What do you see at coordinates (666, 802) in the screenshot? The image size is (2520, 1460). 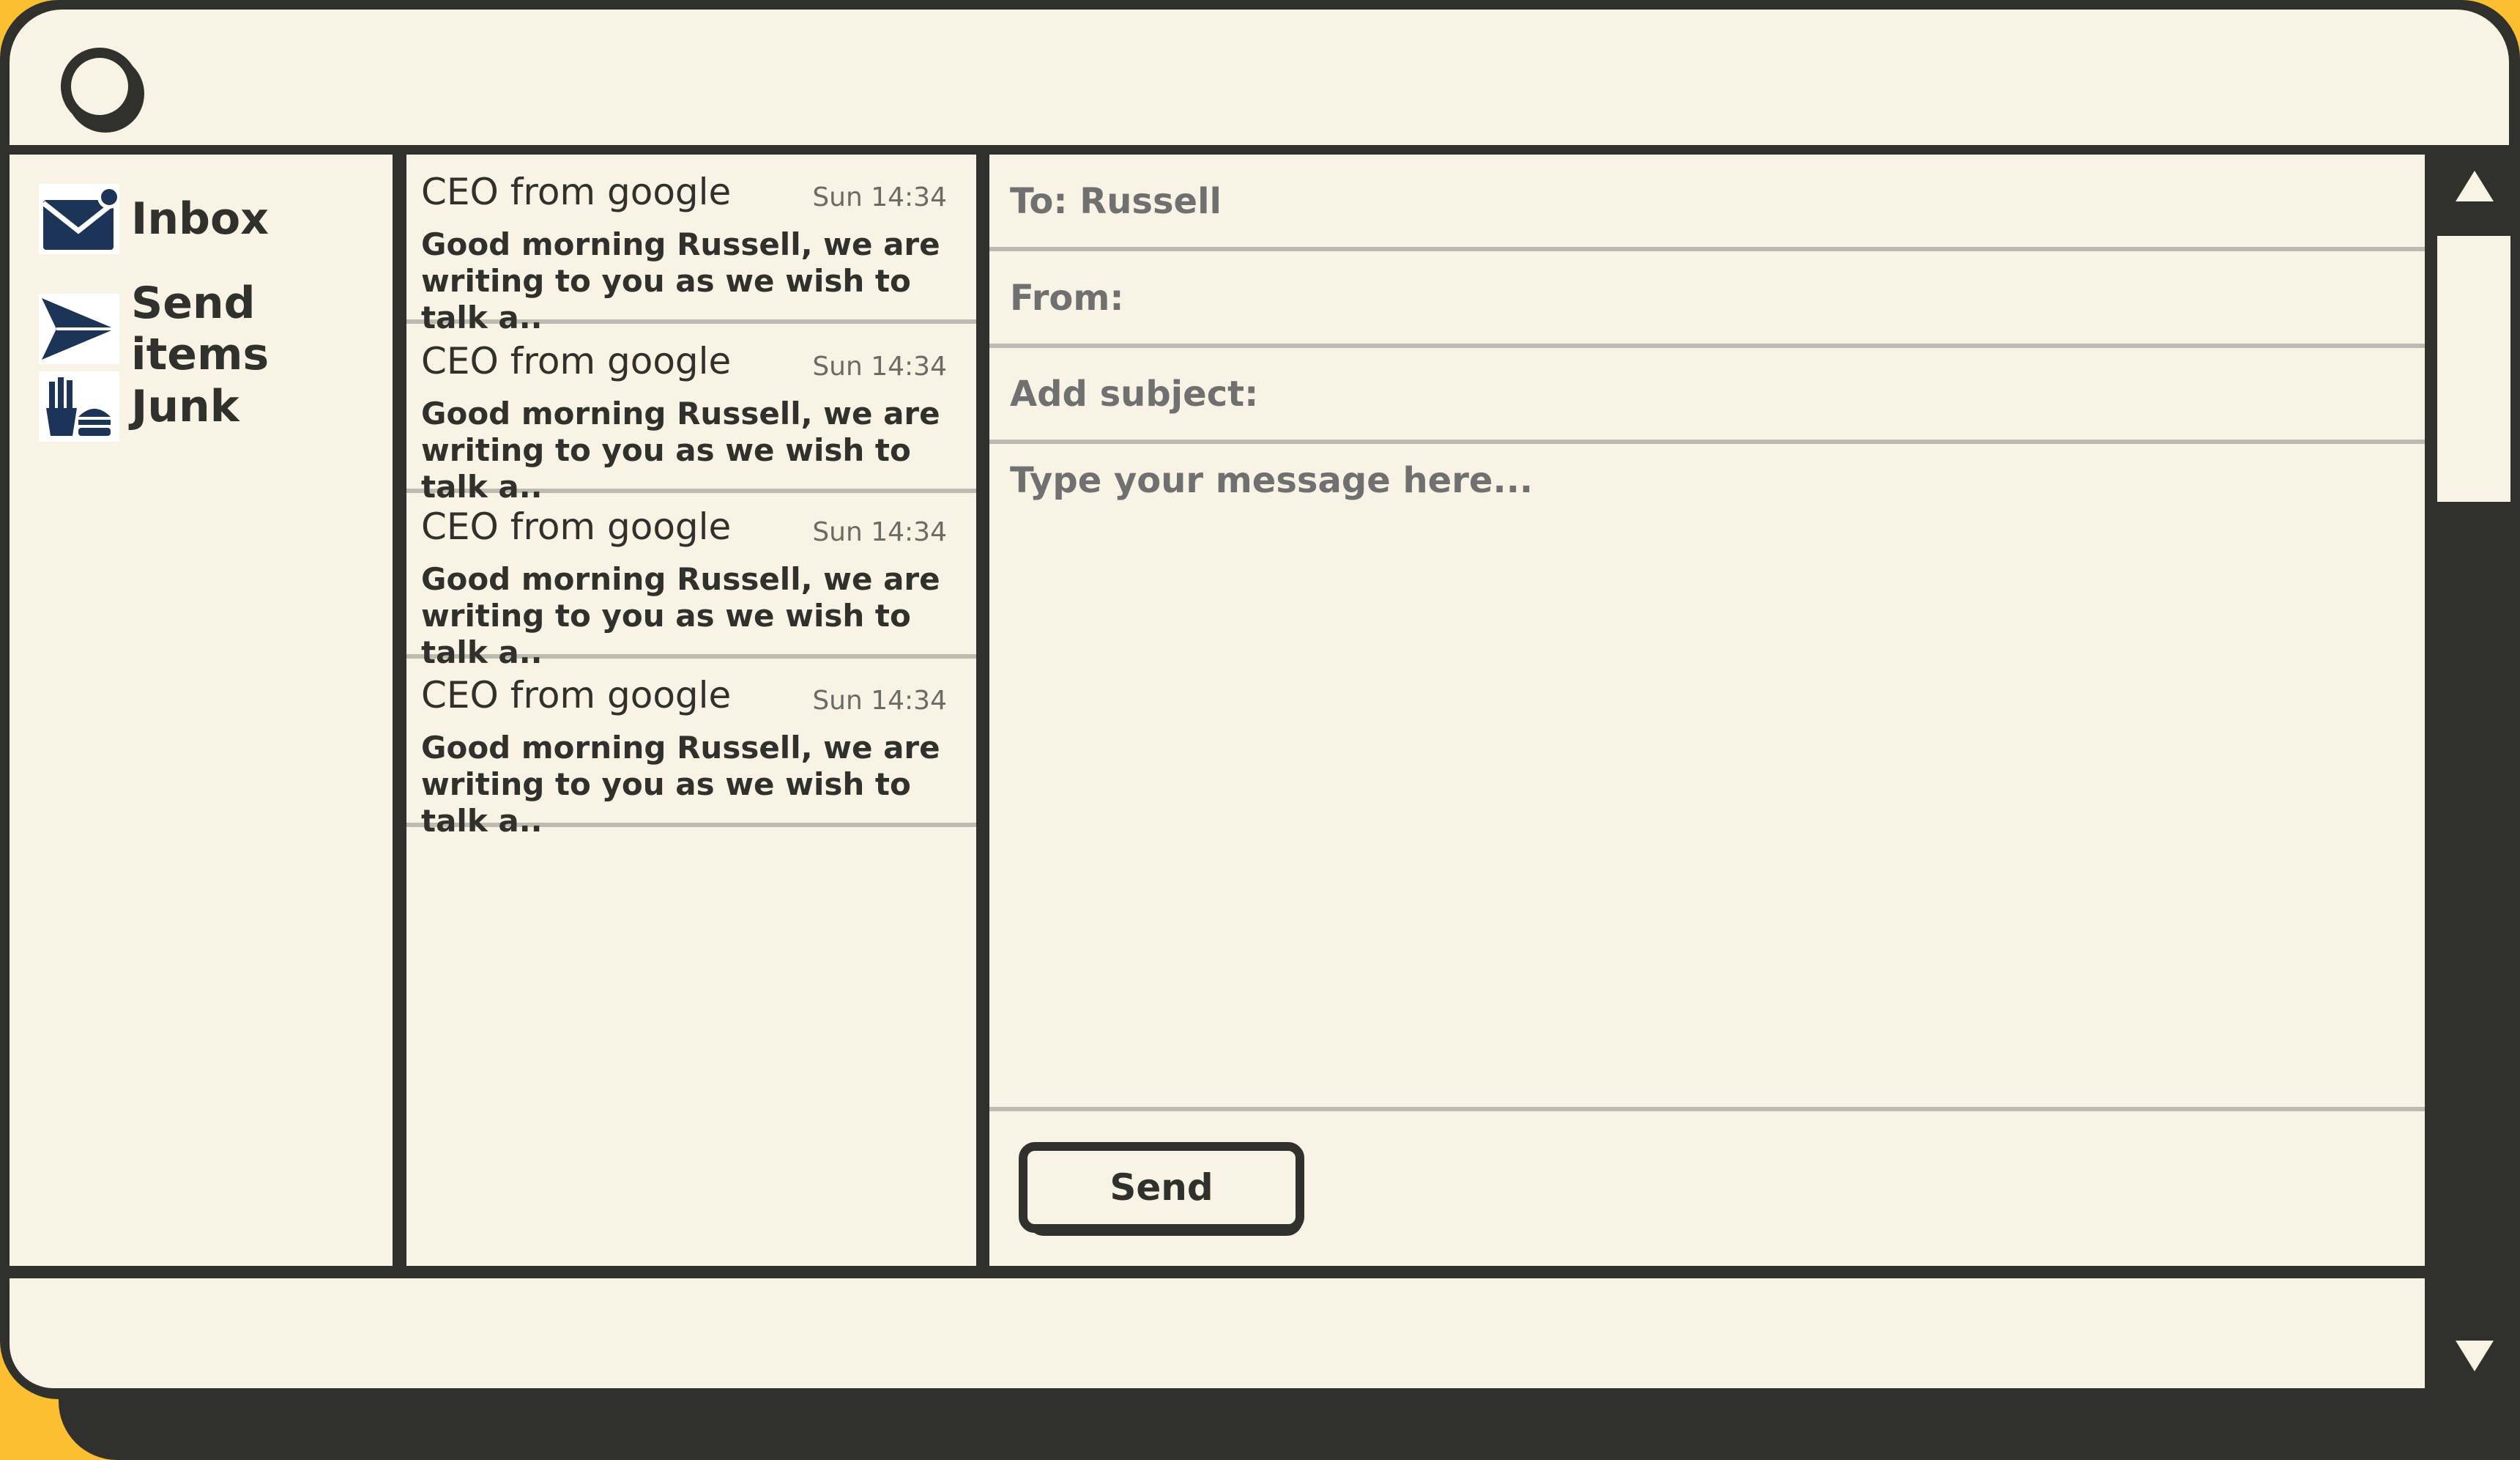 I see `preview-line: writing to you as we wish to talk a..` at bounding box center [666, 802].